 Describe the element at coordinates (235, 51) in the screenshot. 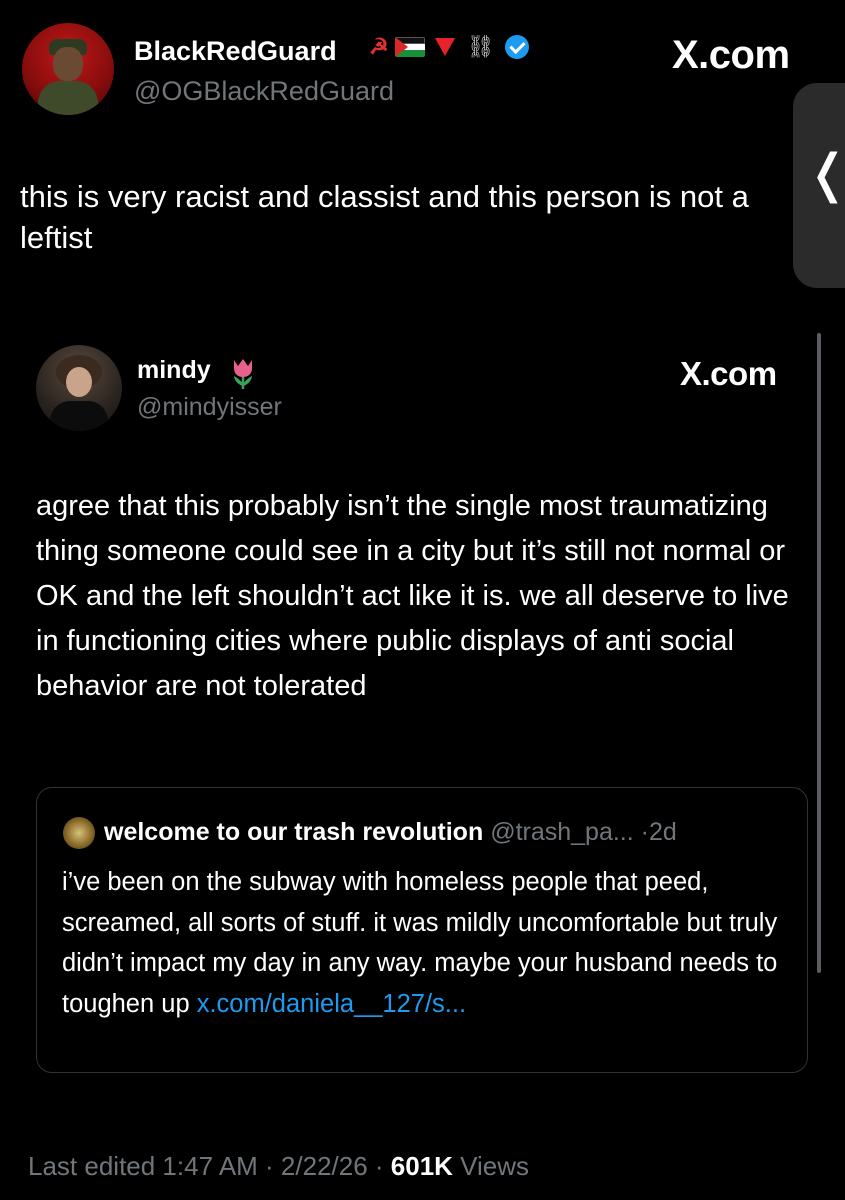

I see `author-name: BlackRedGuard` at that location.